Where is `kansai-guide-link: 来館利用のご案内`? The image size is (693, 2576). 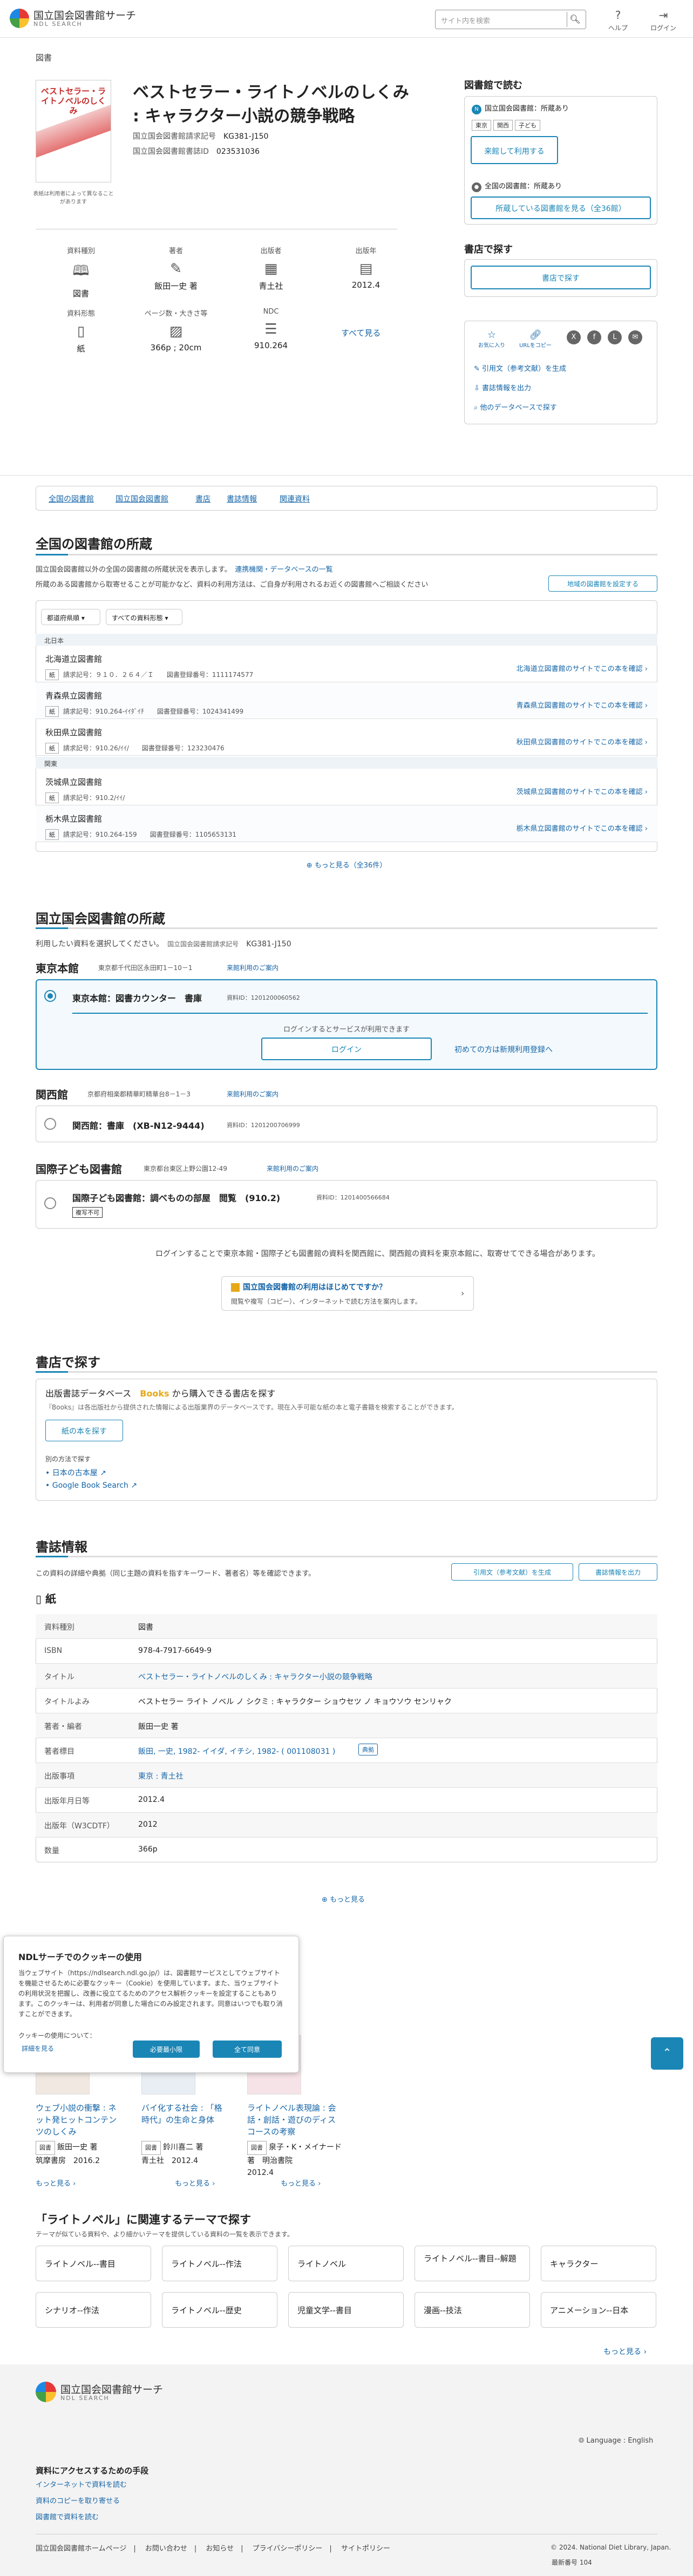
kansai-guide-link: 来館利用のご案内 is located at coordinates (253, 1094).